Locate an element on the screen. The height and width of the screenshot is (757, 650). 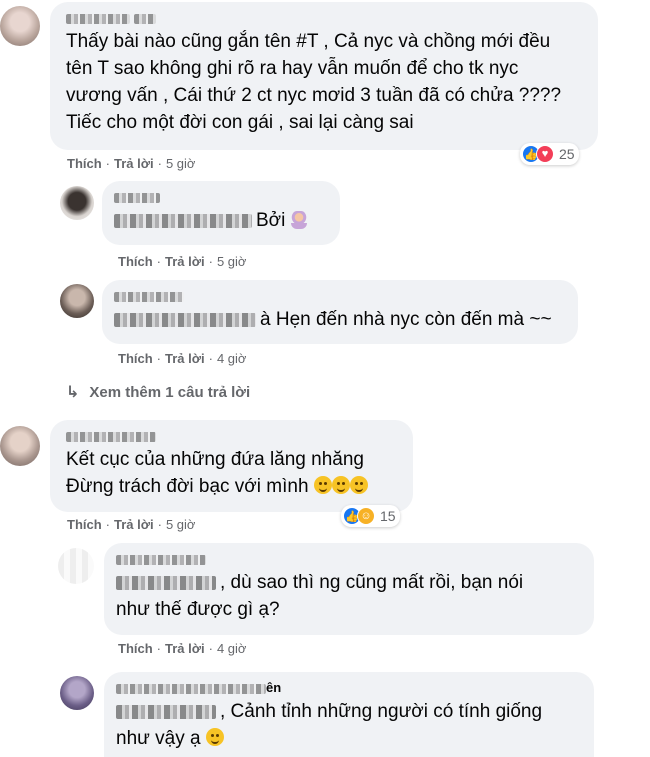
reply-actions: Thích · Trả lời · 5 giờ is located at coordinates (182, 261).